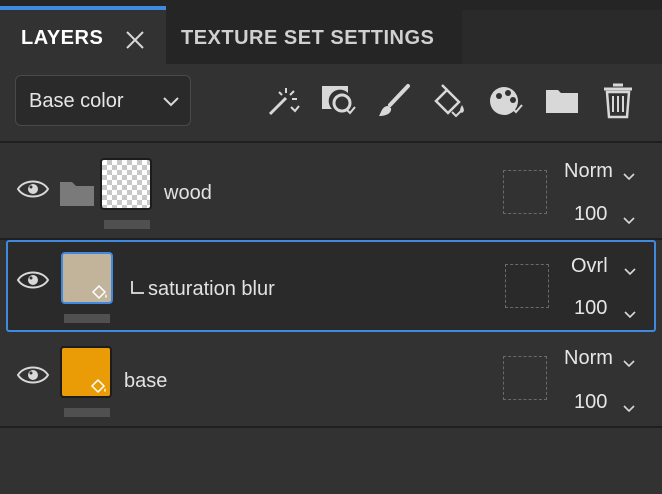  I want to click on channel-dropdown: Base color, so click(103, 100).